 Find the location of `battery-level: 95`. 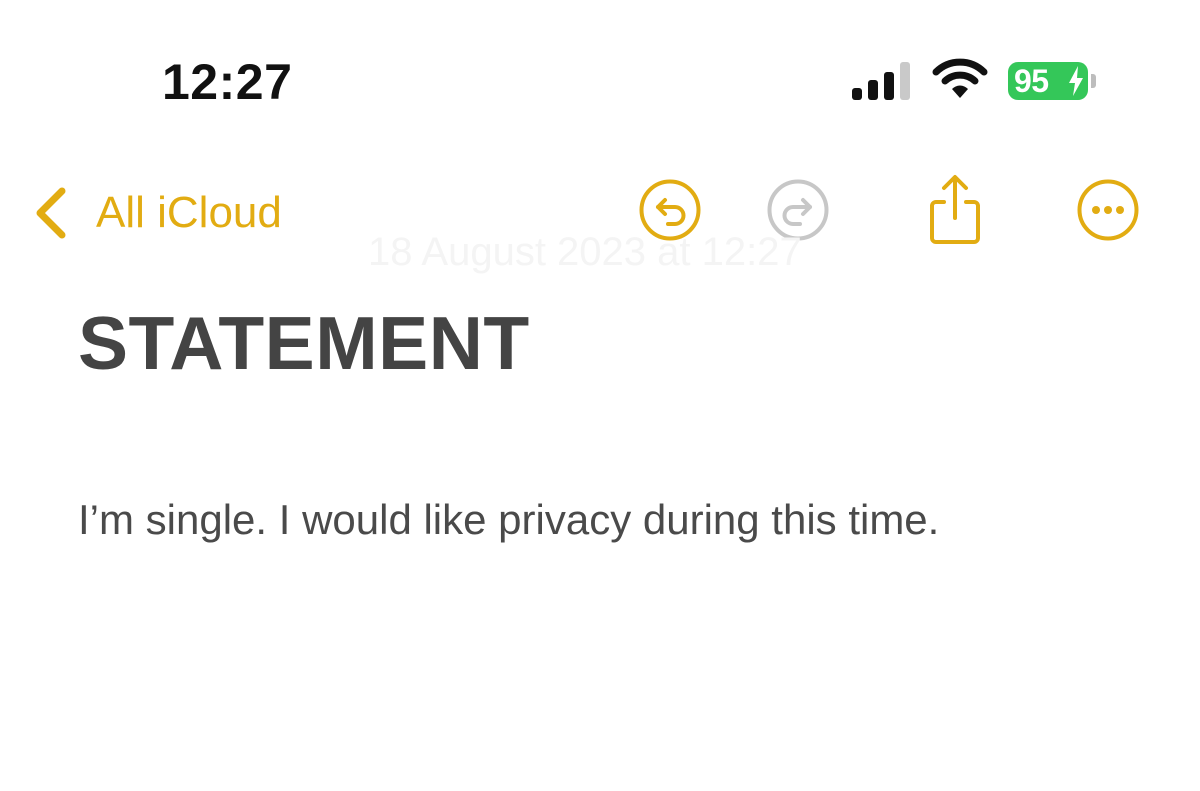

battery-level: 95 is located at coordinates (1048, 81).